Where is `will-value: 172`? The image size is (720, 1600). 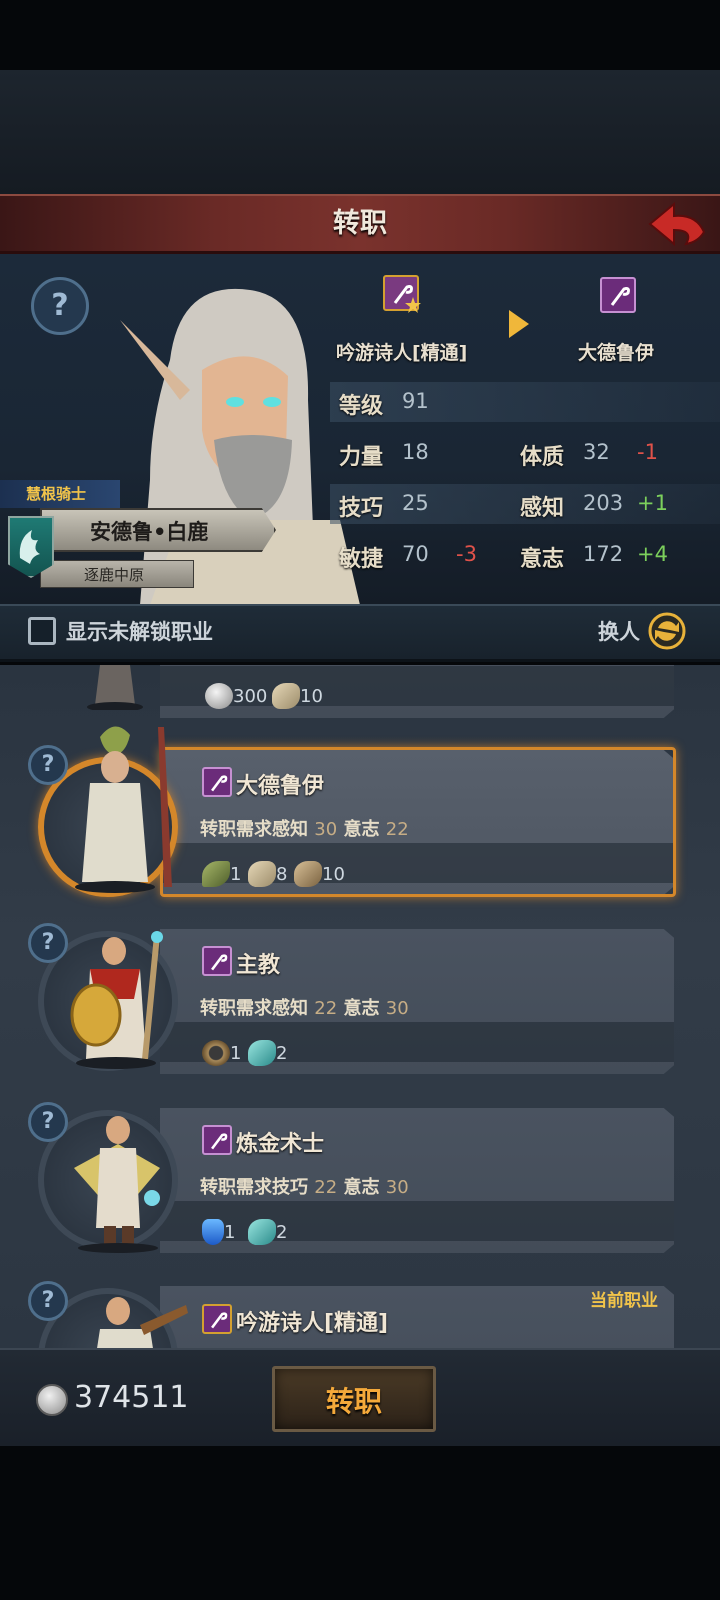
will-value: 172 is located at coordinates (603, 554).